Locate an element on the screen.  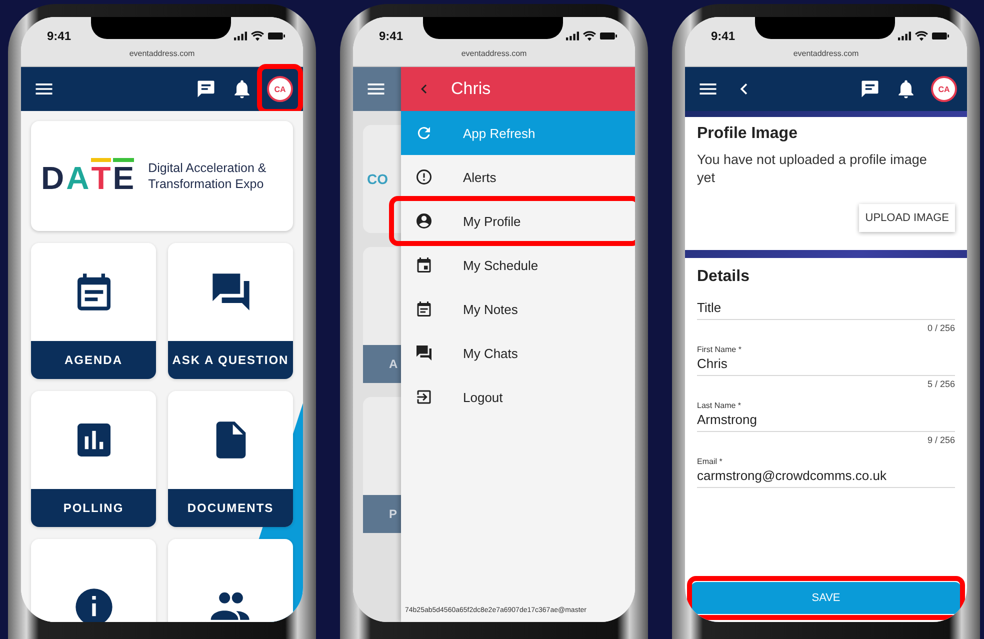
text-field: Armstrong is located at coordinates (826, 421).